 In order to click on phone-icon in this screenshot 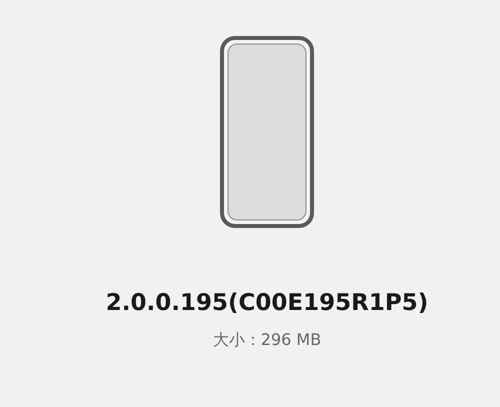, I will do `click(267, 132)`.